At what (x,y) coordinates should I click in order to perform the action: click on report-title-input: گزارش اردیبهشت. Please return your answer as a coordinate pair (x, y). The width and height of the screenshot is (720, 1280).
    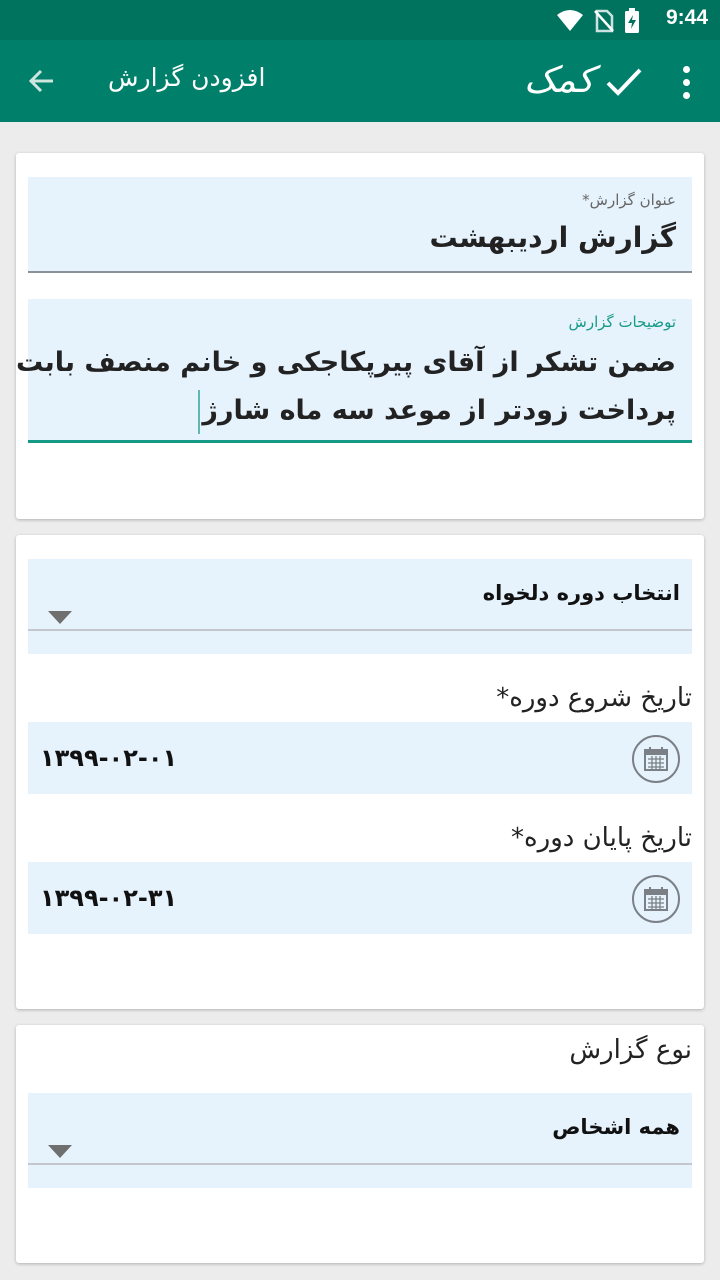
    Looking at the image, I should click on (553, 237).